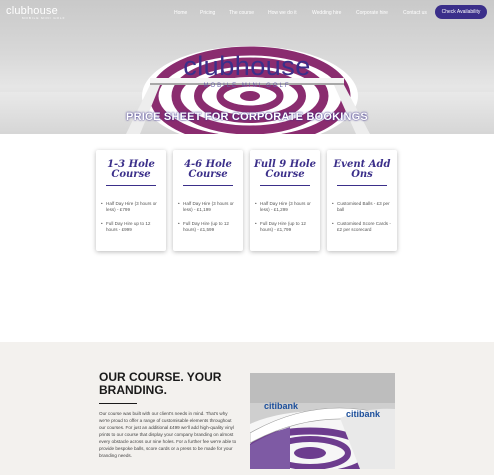 The height and width of the screenshot is (475, 494). What do you see at coordinates (280, 227) in the screenshot?
I see `card-list-item: • Full Day Hire (up to 12 hours) - £1,799` at bounding box center [280, 227].